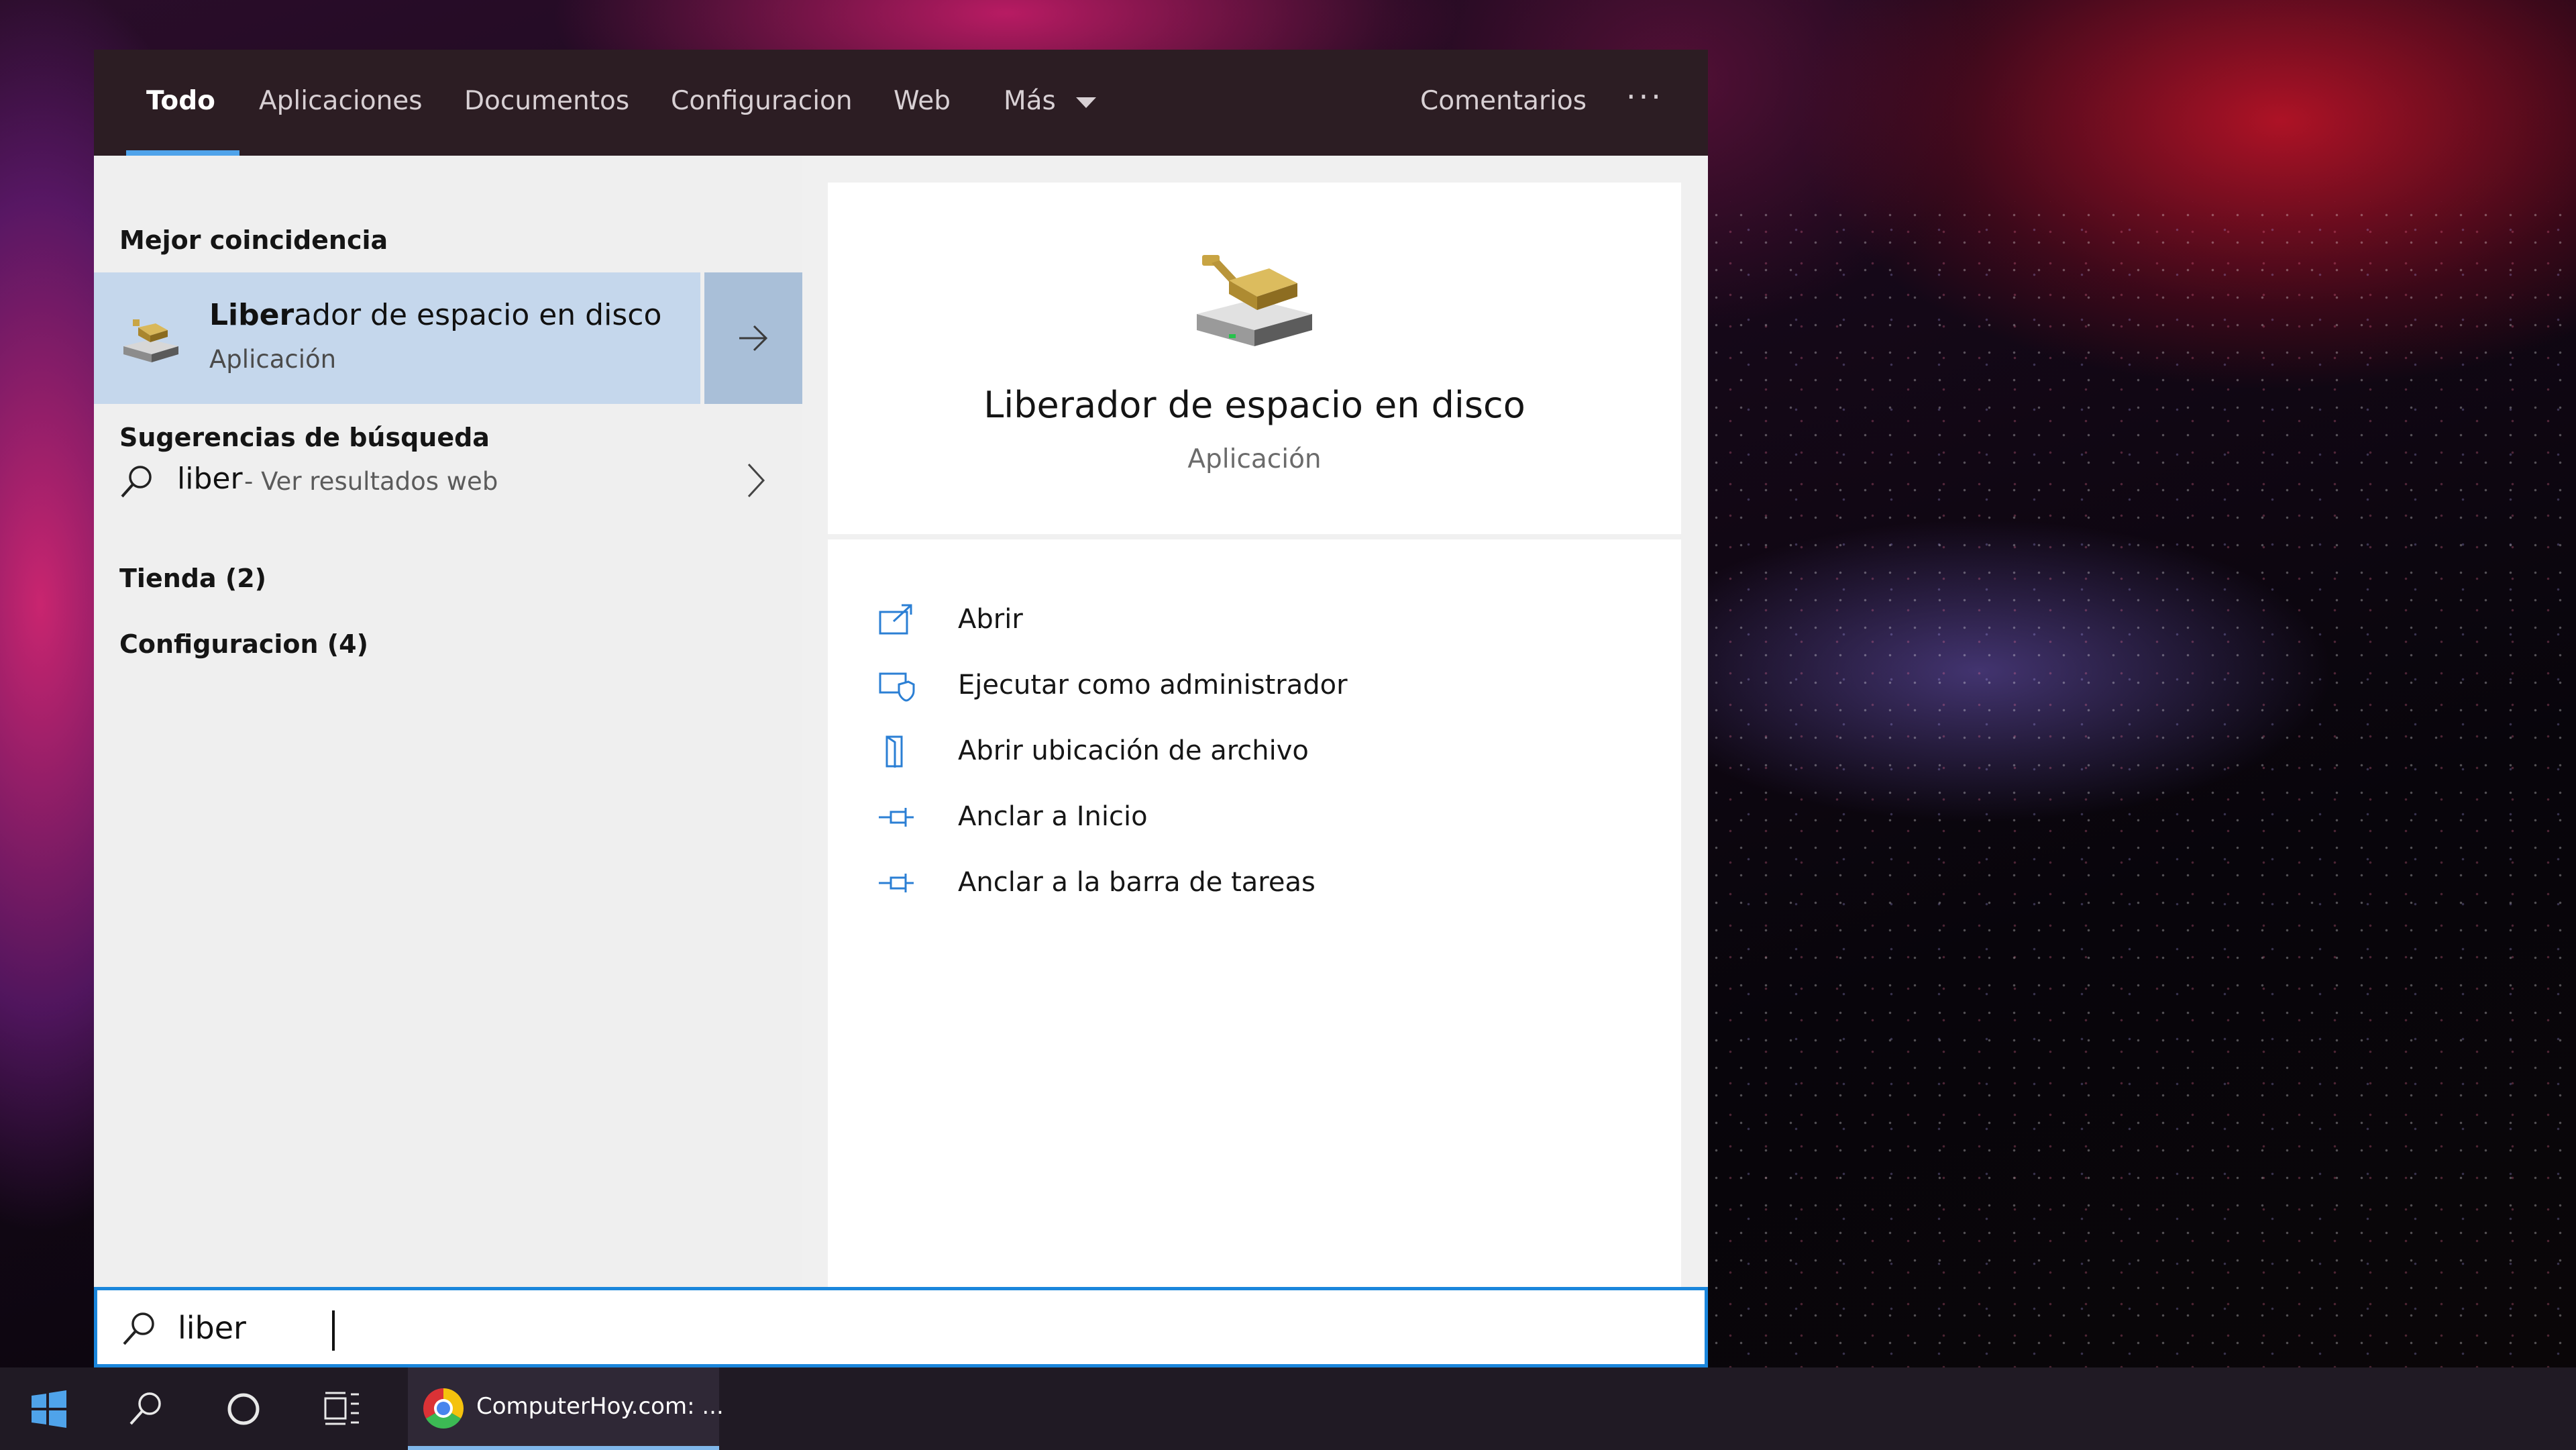 This screenshot has height=1450, width=2576. I want to click on tab-todo: Todo, so click(182, 103).